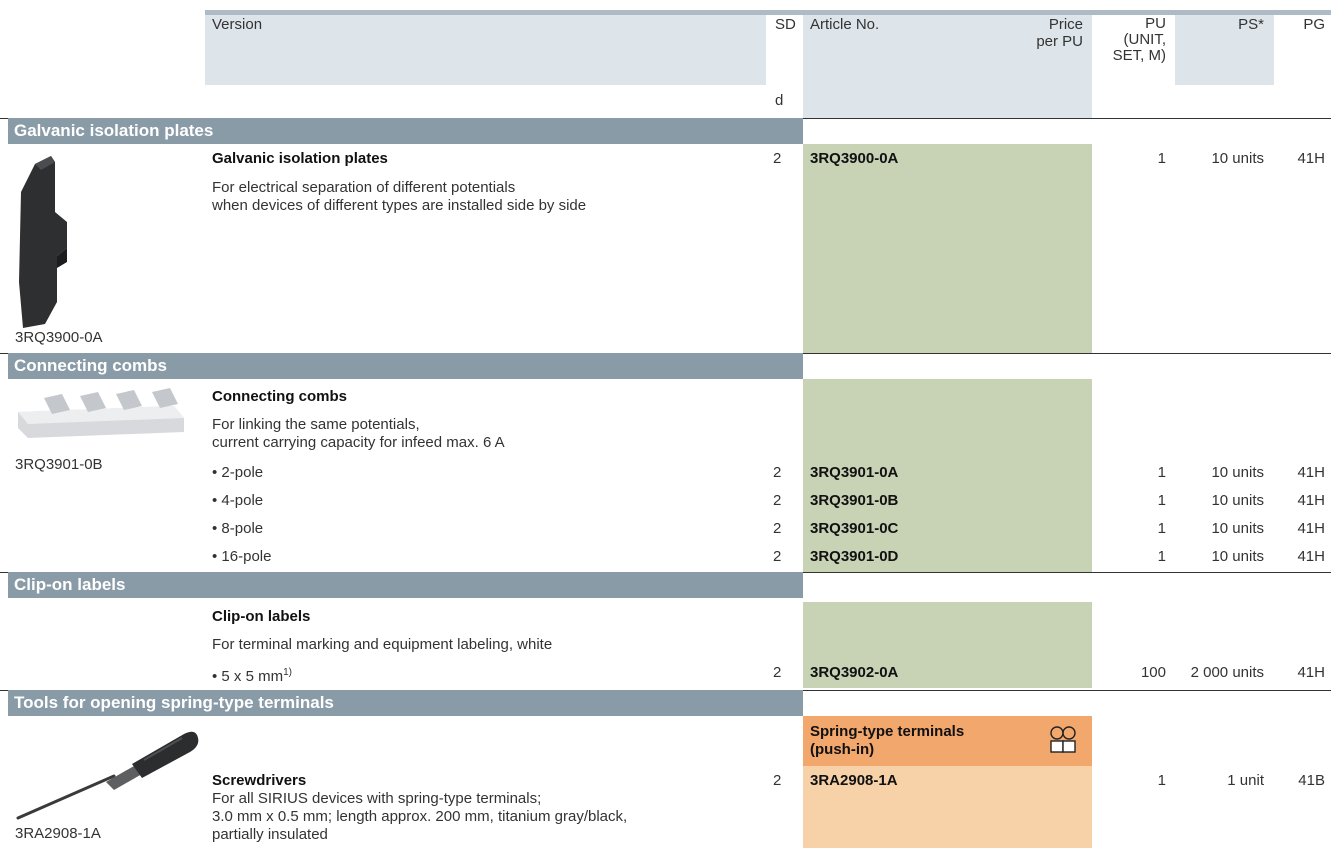 Image resolution: width=1331 pixels, height=848 pixels. I want to click on labels-row-footnote: 1), so click(288, 672).